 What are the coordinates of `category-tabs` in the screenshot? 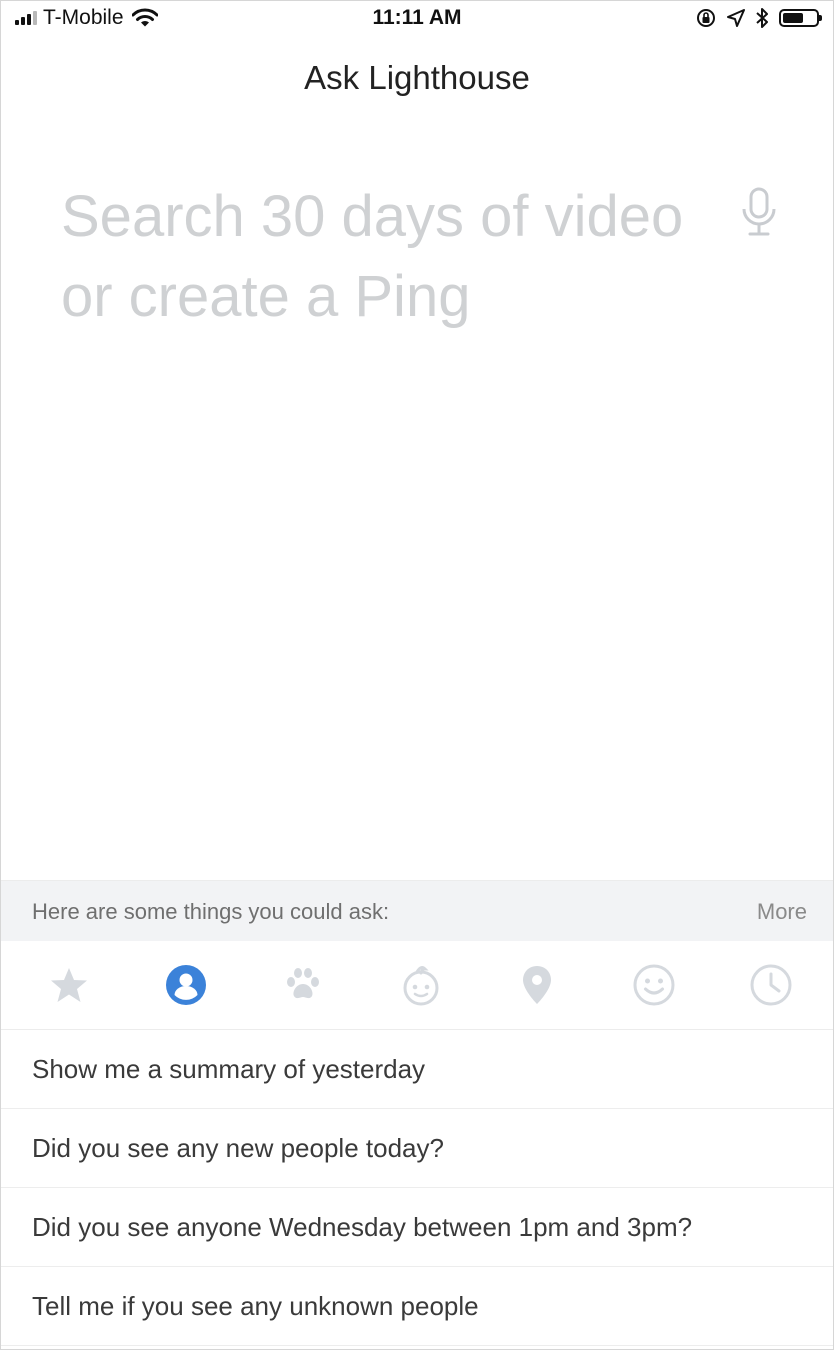 It's located at (417, 985).